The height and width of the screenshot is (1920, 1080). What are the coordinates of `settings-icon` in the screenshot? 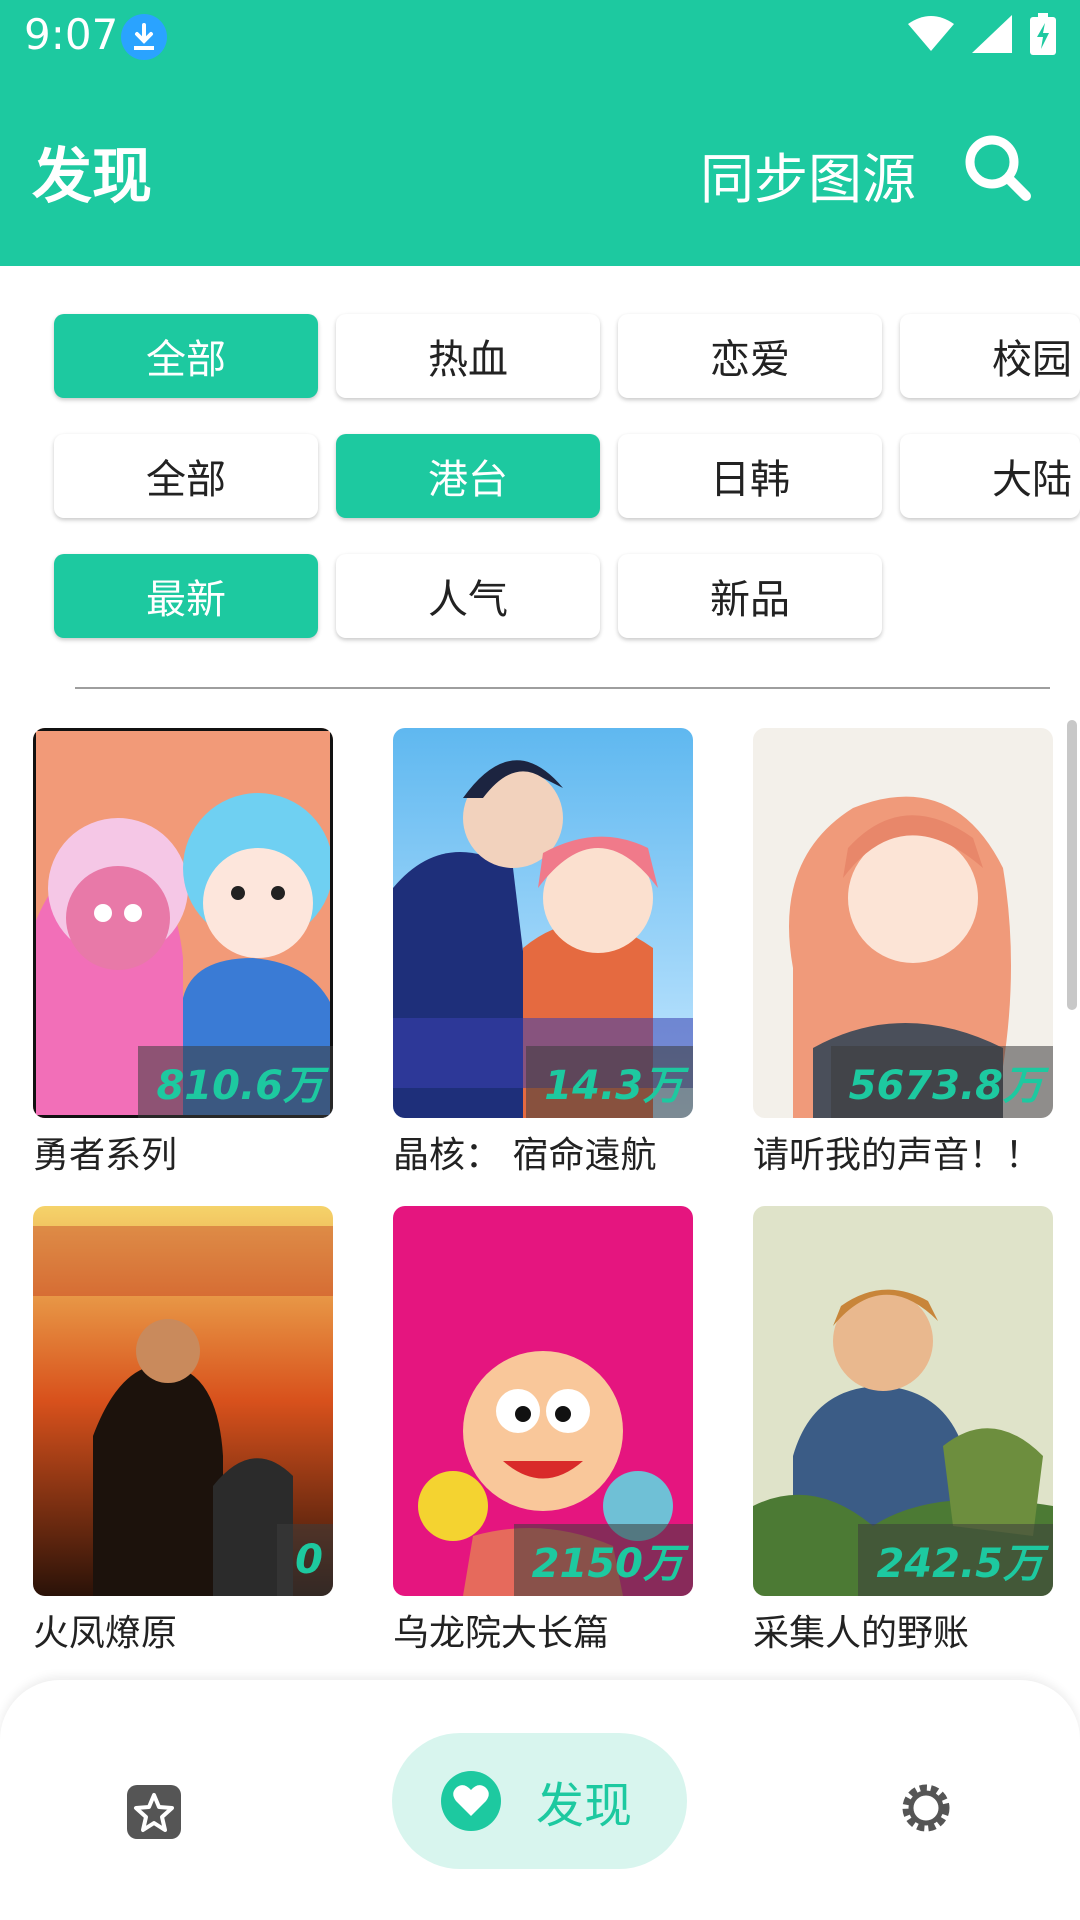 It's located at (926, 1808).